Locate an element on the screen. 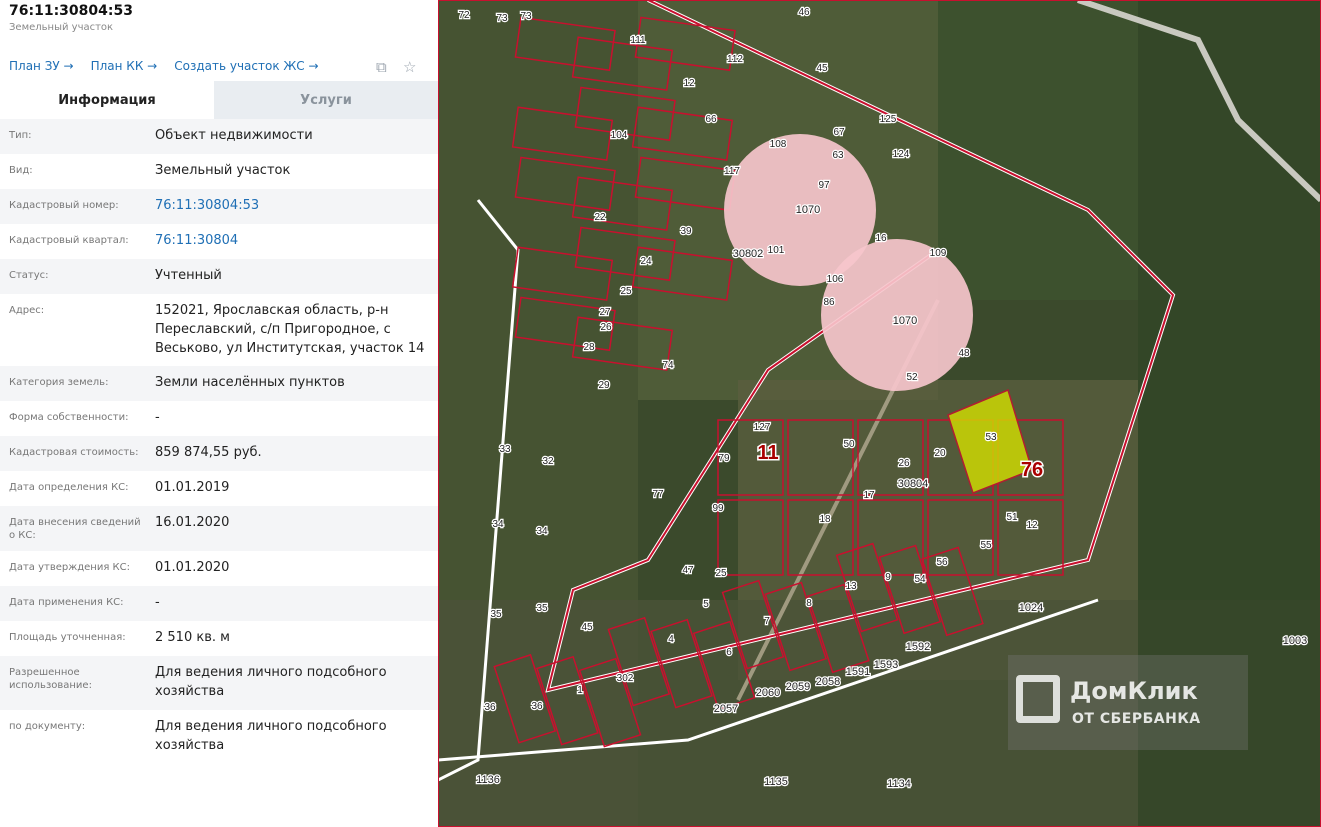 Image resolution: width=1321 pixels, height=827 pixels. document-search-icon: ⧉ is located at coordinates (381, 67).